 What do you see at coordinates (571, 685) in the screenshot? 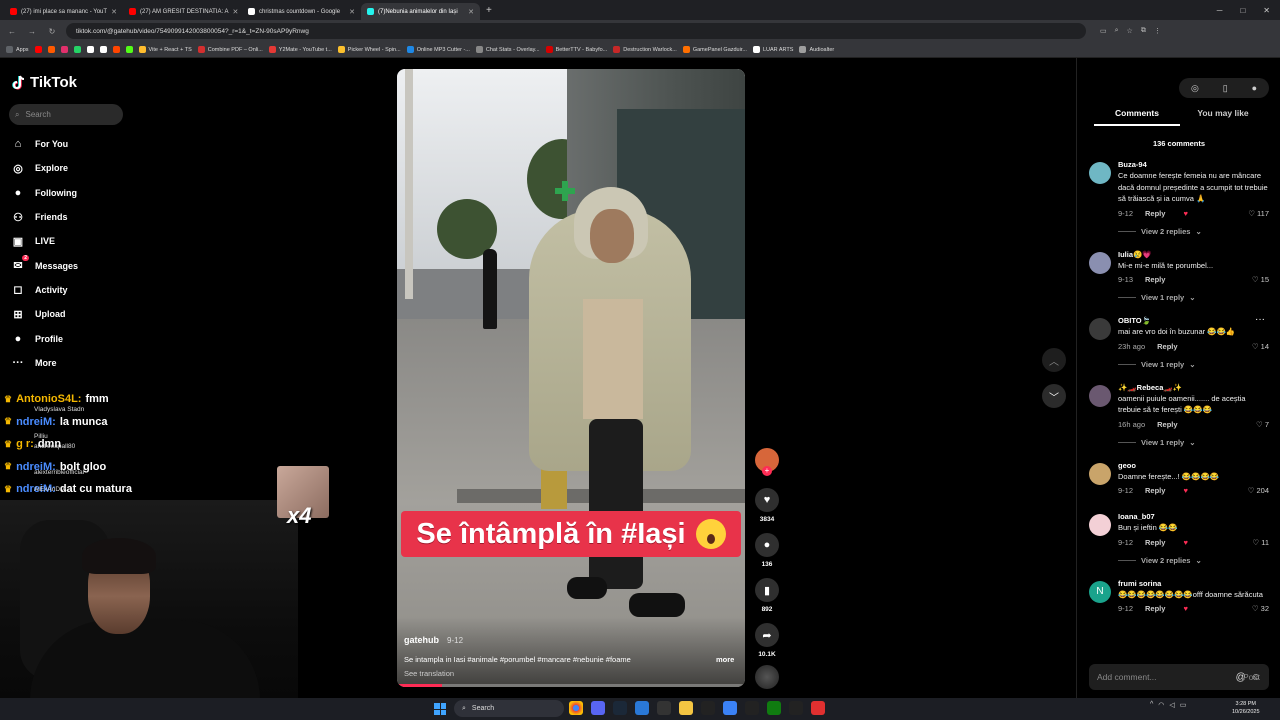
I see `video-progress-bar` at bounding box center [571, 685].